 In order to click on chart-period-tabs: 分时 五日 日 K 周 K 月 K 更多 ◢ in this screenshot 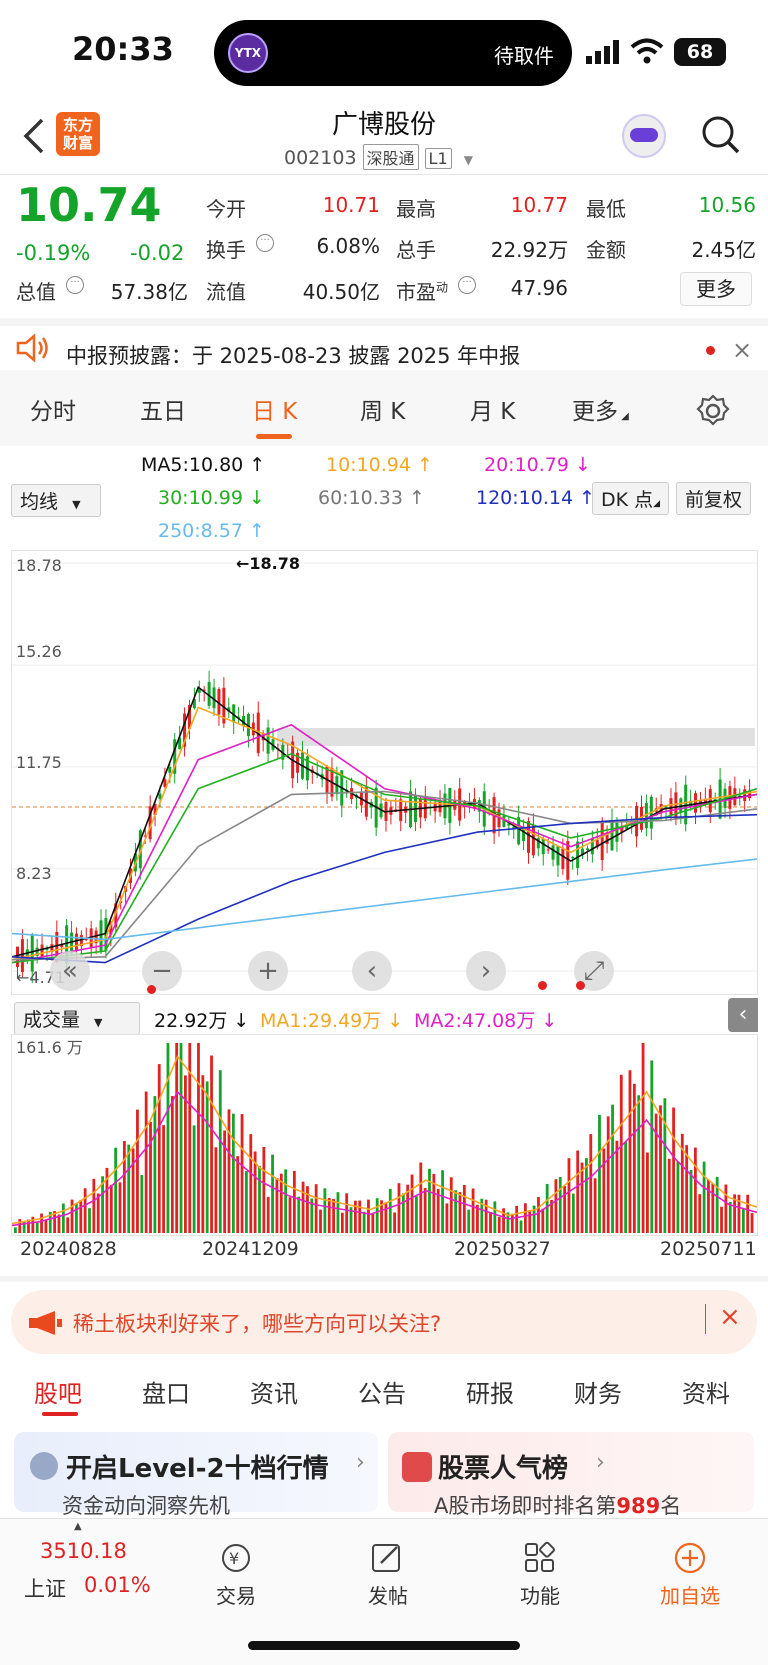, I will do `click(384, 408)`.